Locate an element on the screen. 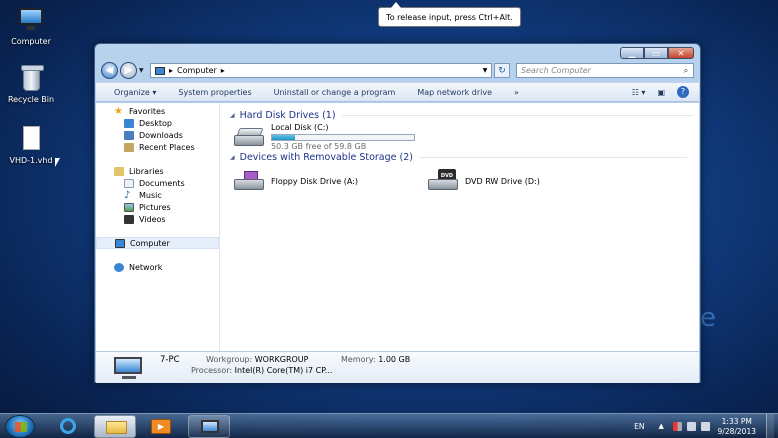  hard-drive-icon is located at coordinates (249, 137).